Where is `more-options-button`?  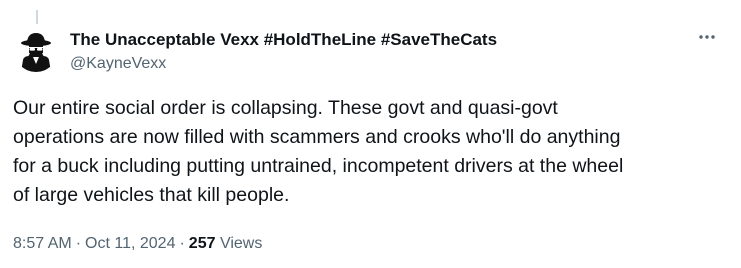
more-options-button is located at coordinates (707, 37).